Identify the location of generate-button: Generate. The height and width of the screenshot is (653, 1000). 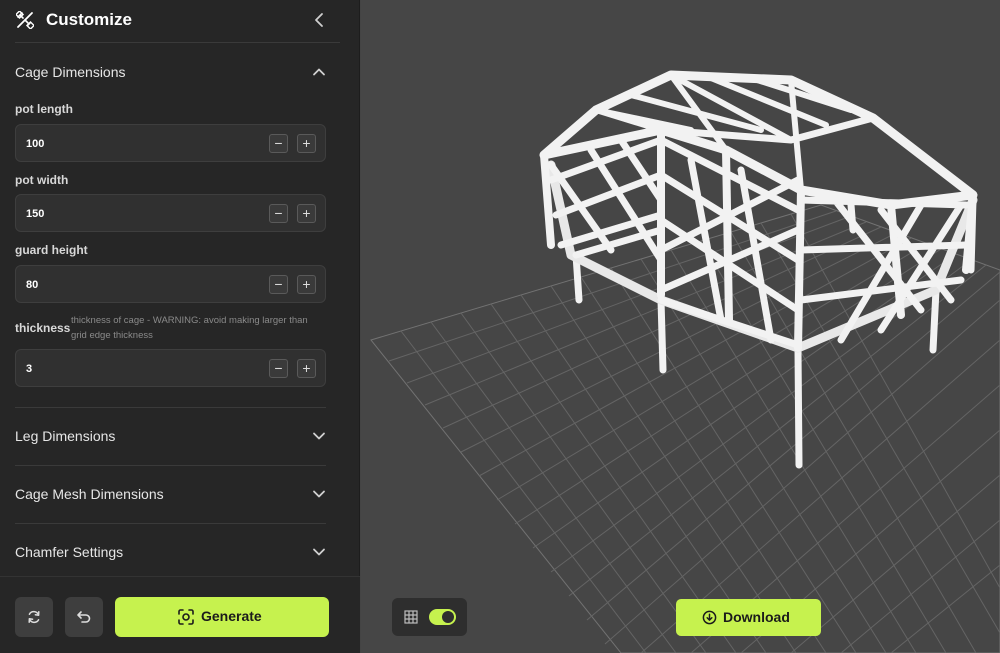
(222, 617).